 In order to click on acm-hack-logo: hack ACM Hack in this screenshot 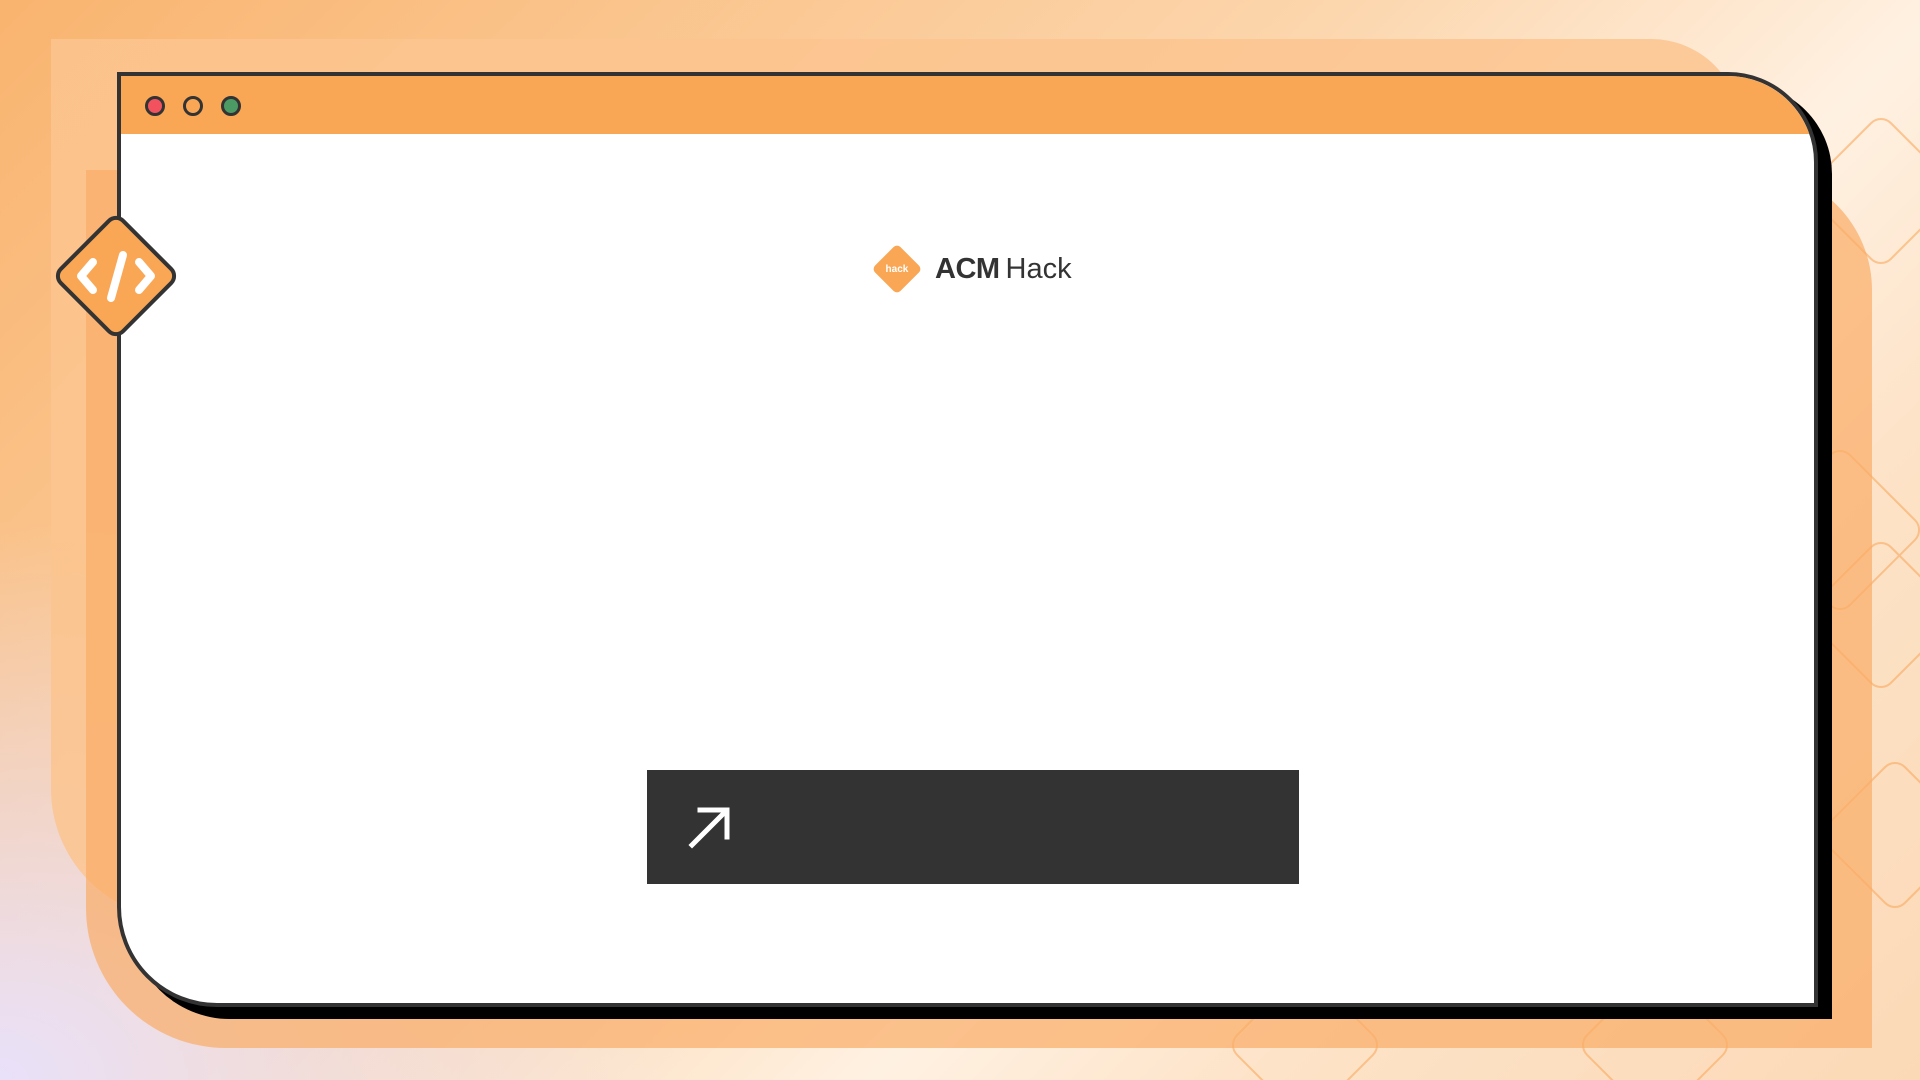, I will do `click(971, 269)`.